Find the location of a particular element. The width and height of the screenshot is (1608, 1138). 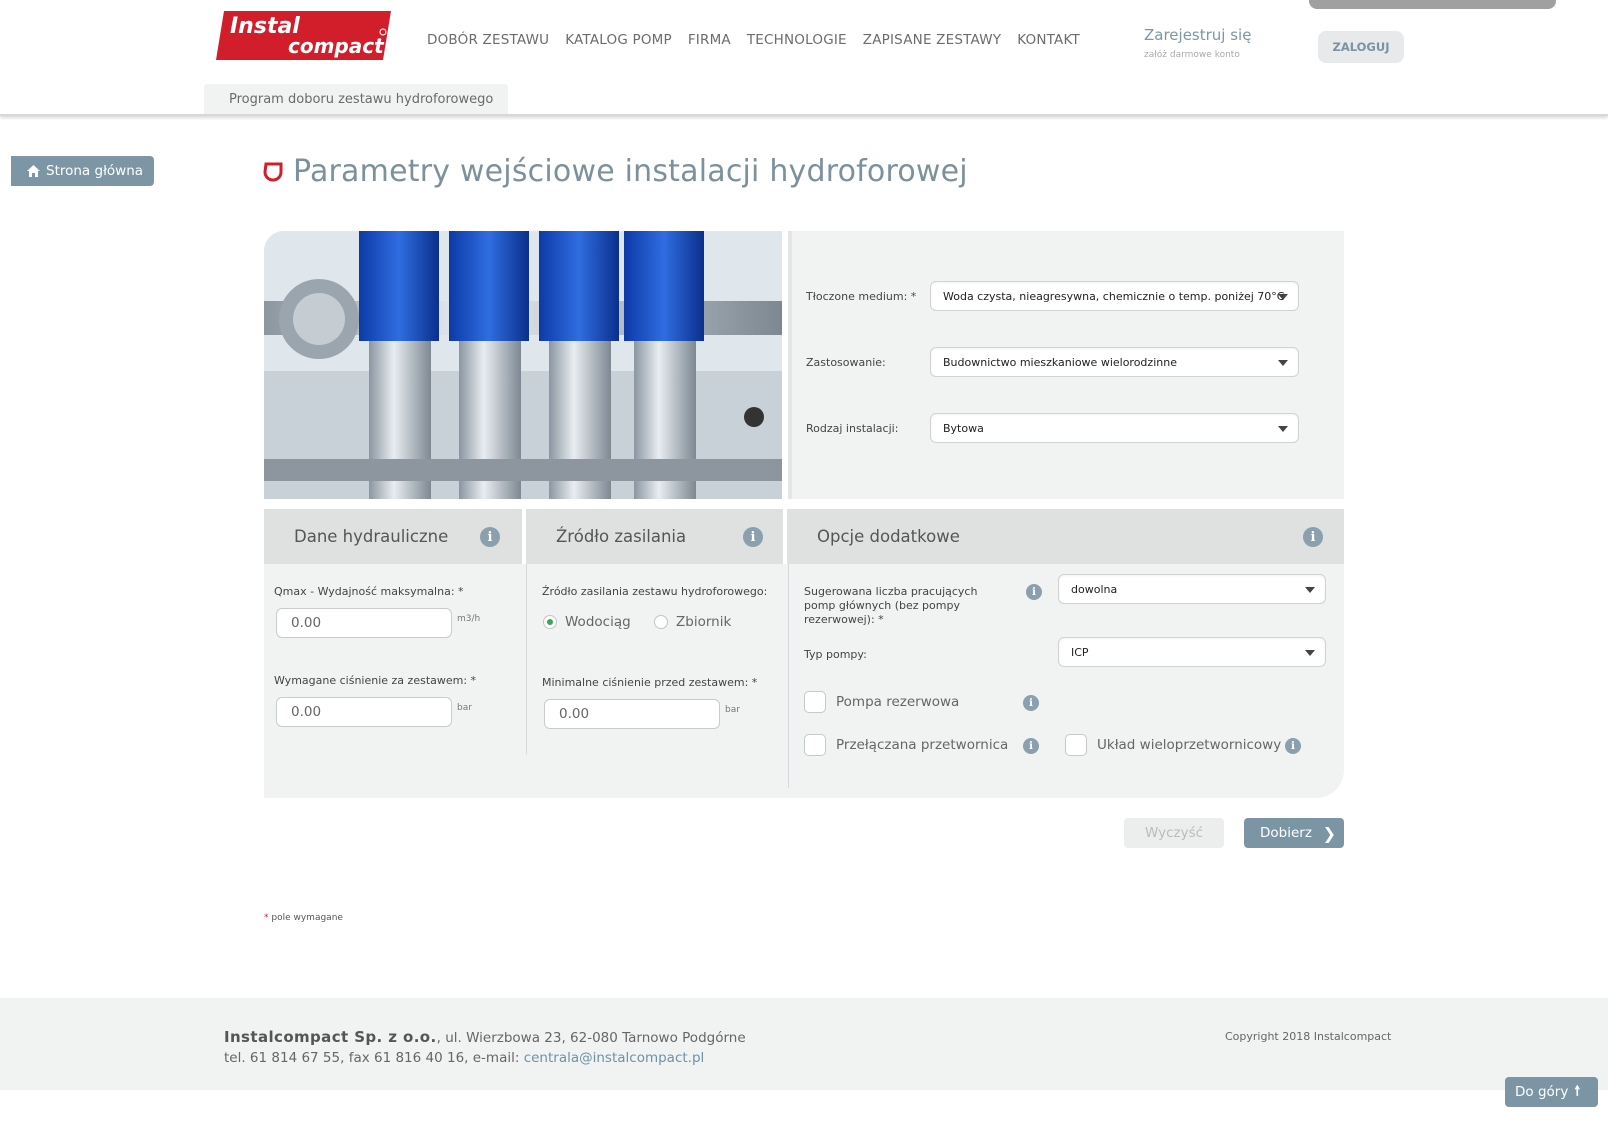

options-panel-header: Opcje dodatkowe is located at coordinates (1065, 536).